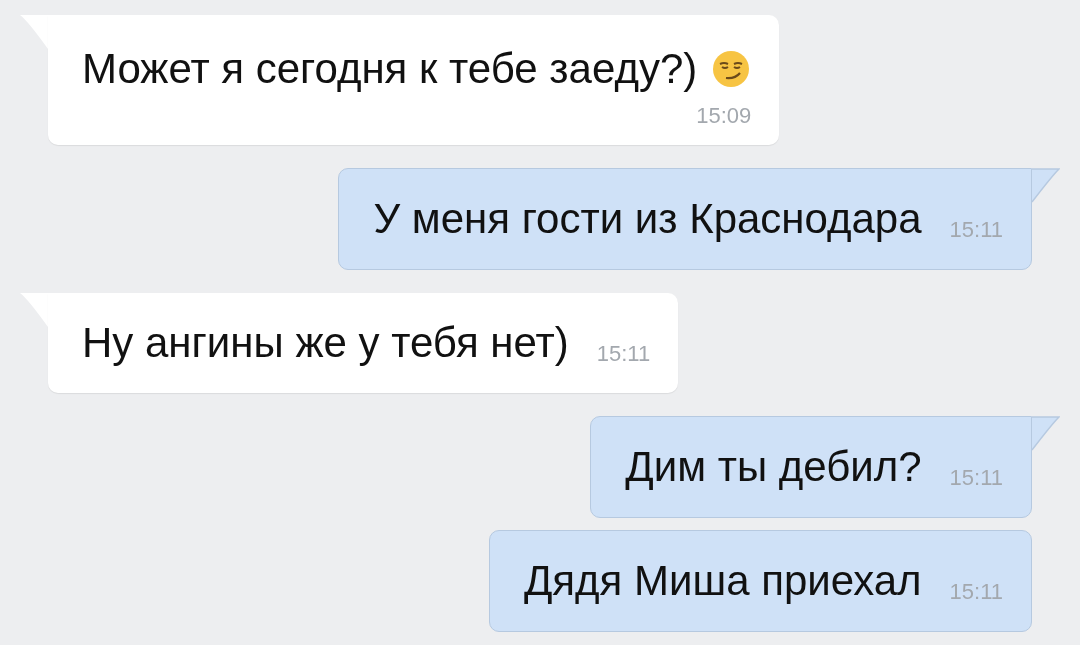 This screenshot has width=1080, height=645. Describe the element at coordinates (390, 69) in the screenshot. I see `message-text: Может я сегодня к тебе заеду?)` at that location.